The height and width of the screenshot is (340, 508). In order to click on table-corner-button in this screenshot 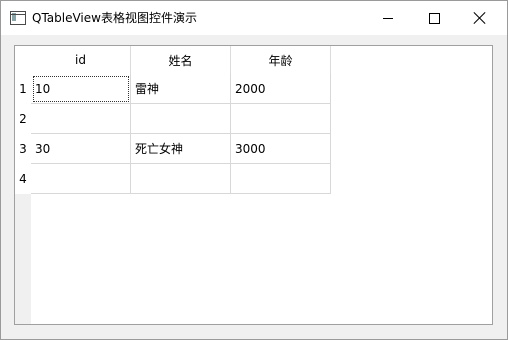, I will do `click(23, 60)`.